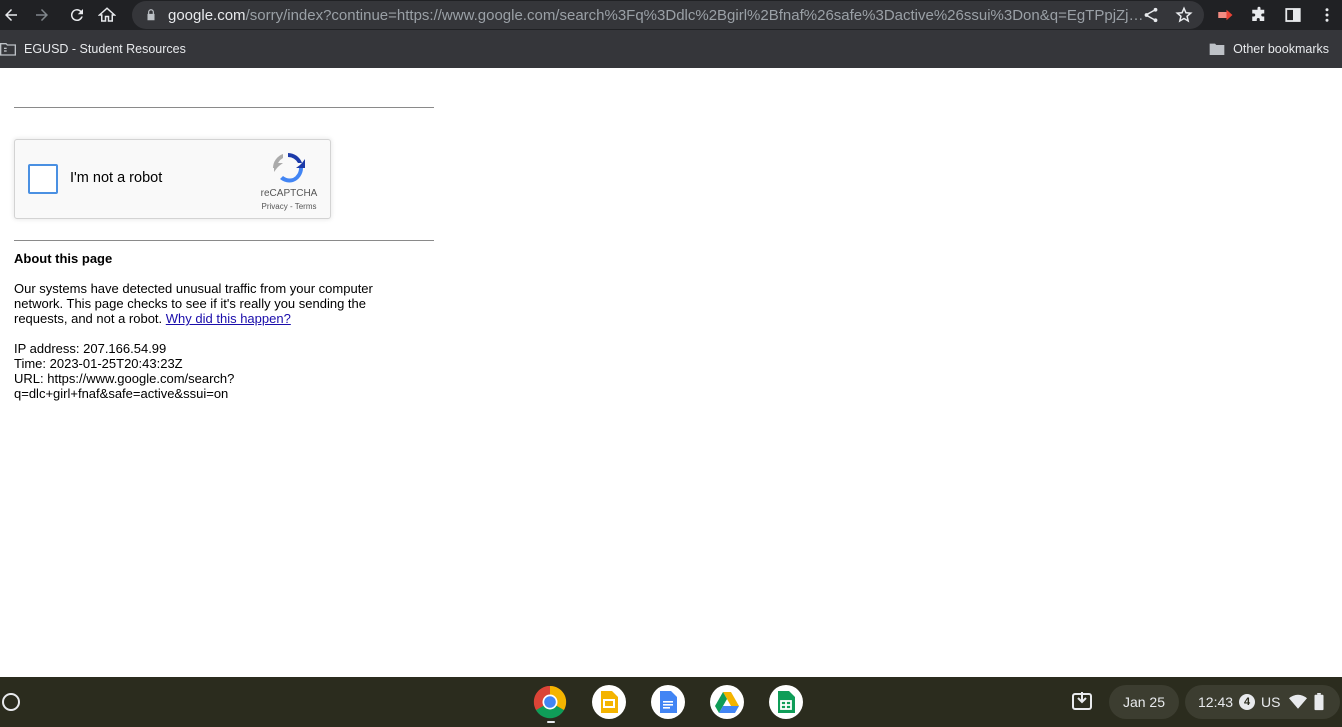 This screenshot has width=1342, height=727. Describe the element at coordinates (11, 702) in the screenshot. I see `launcher-button` at that location.